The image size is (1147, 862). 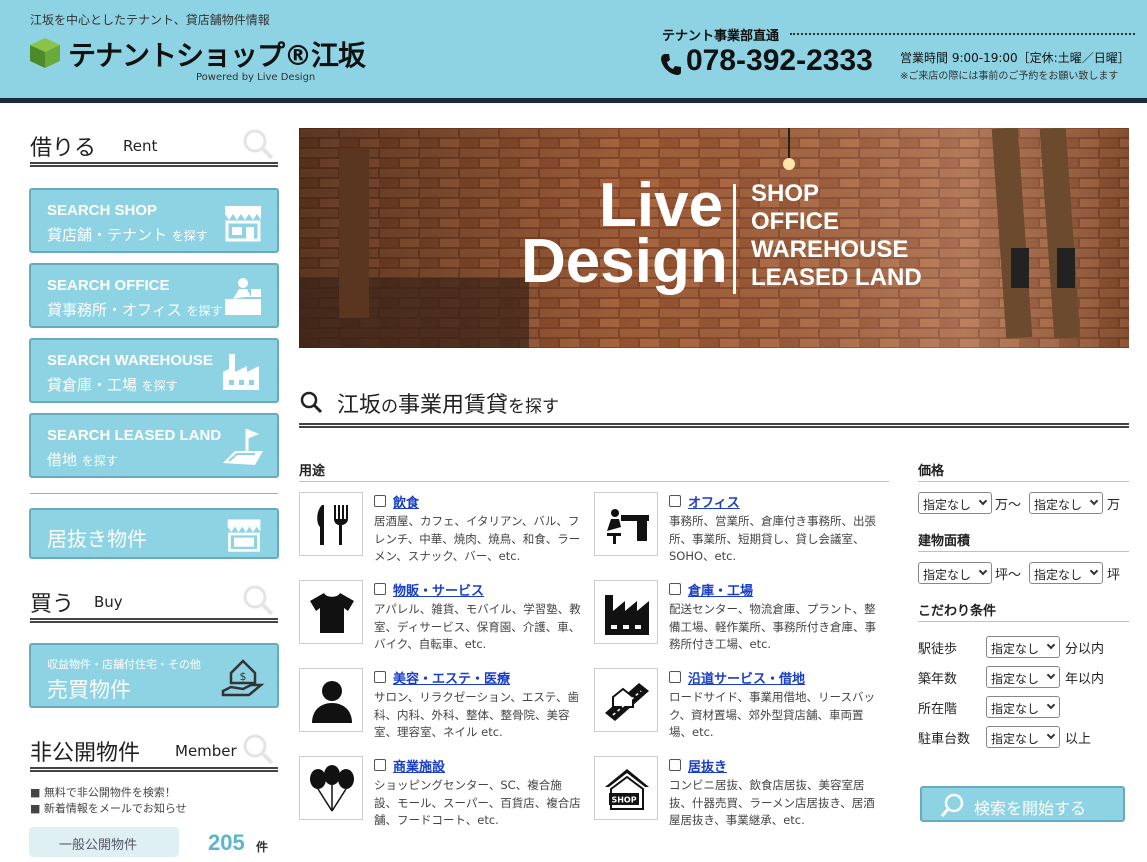 I want to click on search-warehouse-jp: 貸倉庫・工場 を探す, so click(x=112, y=385).